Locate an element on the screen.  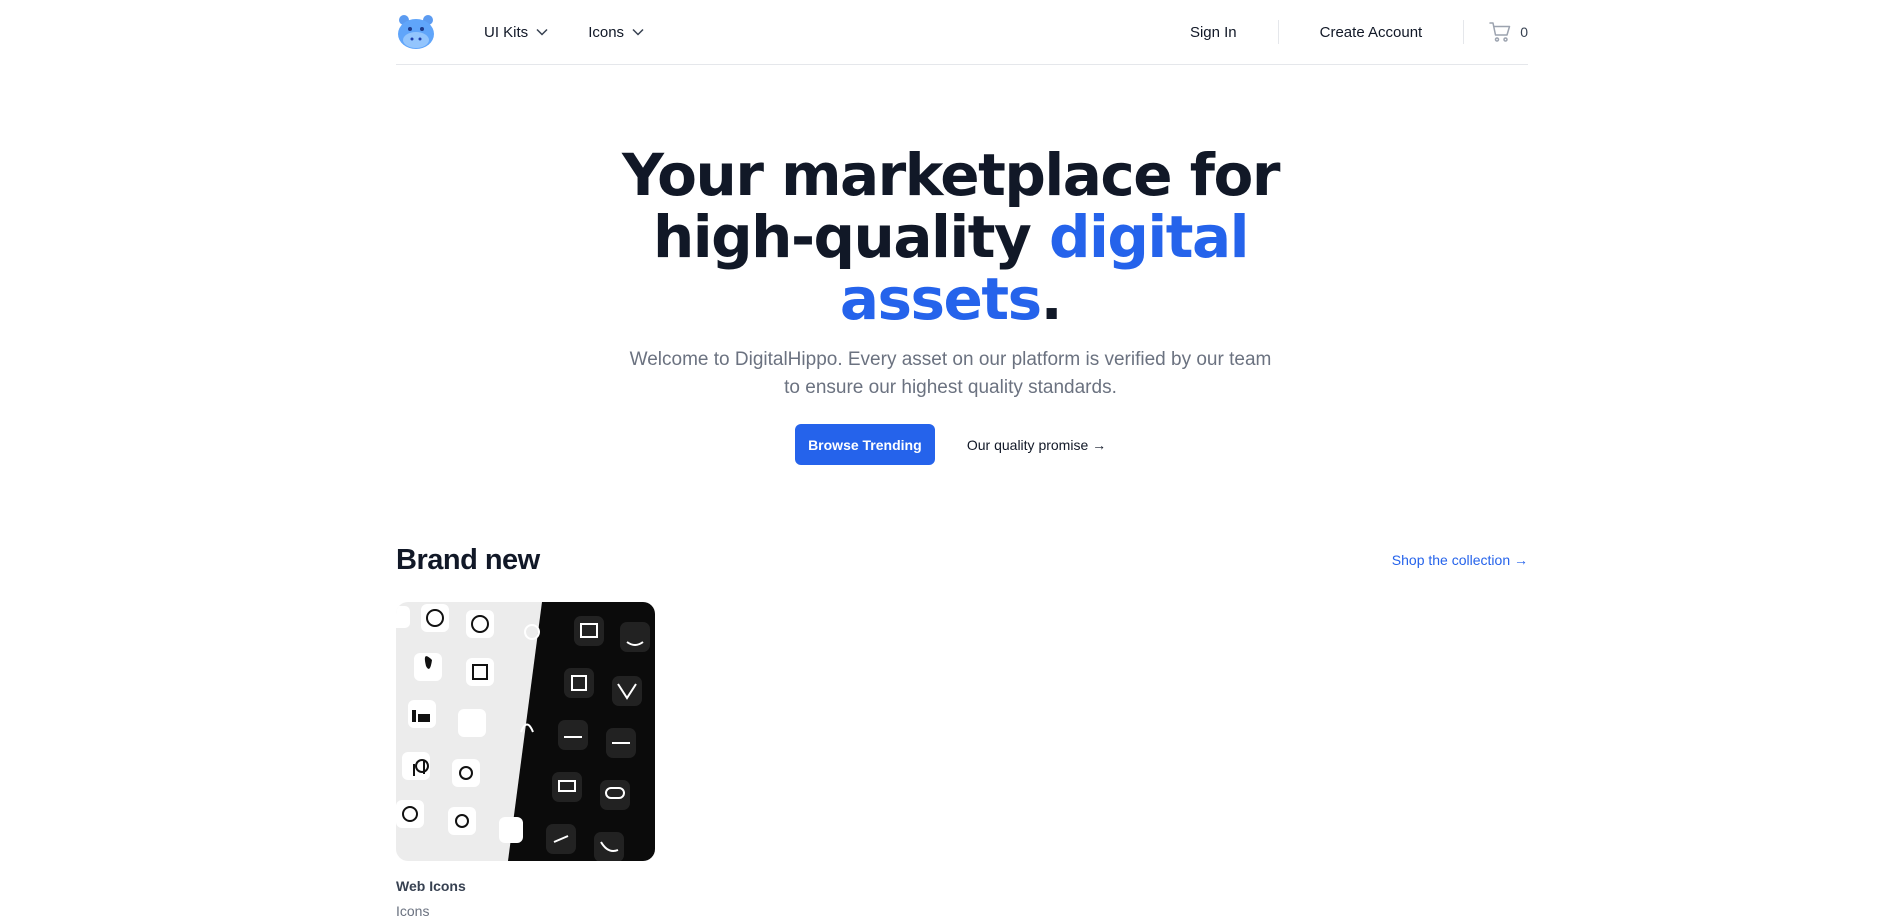
hippo-logo is located at coordinates (416, 32).